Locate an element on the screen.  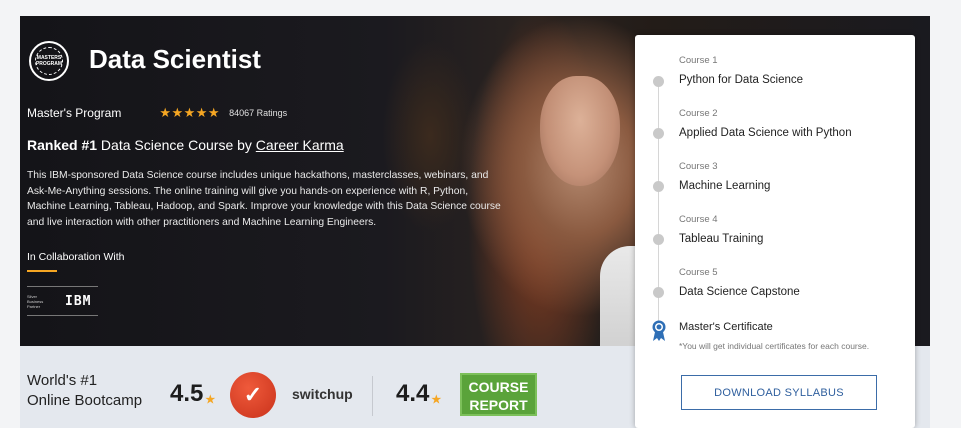
collaboration-label: In Collaboration With is located at coordinates (76, 257).